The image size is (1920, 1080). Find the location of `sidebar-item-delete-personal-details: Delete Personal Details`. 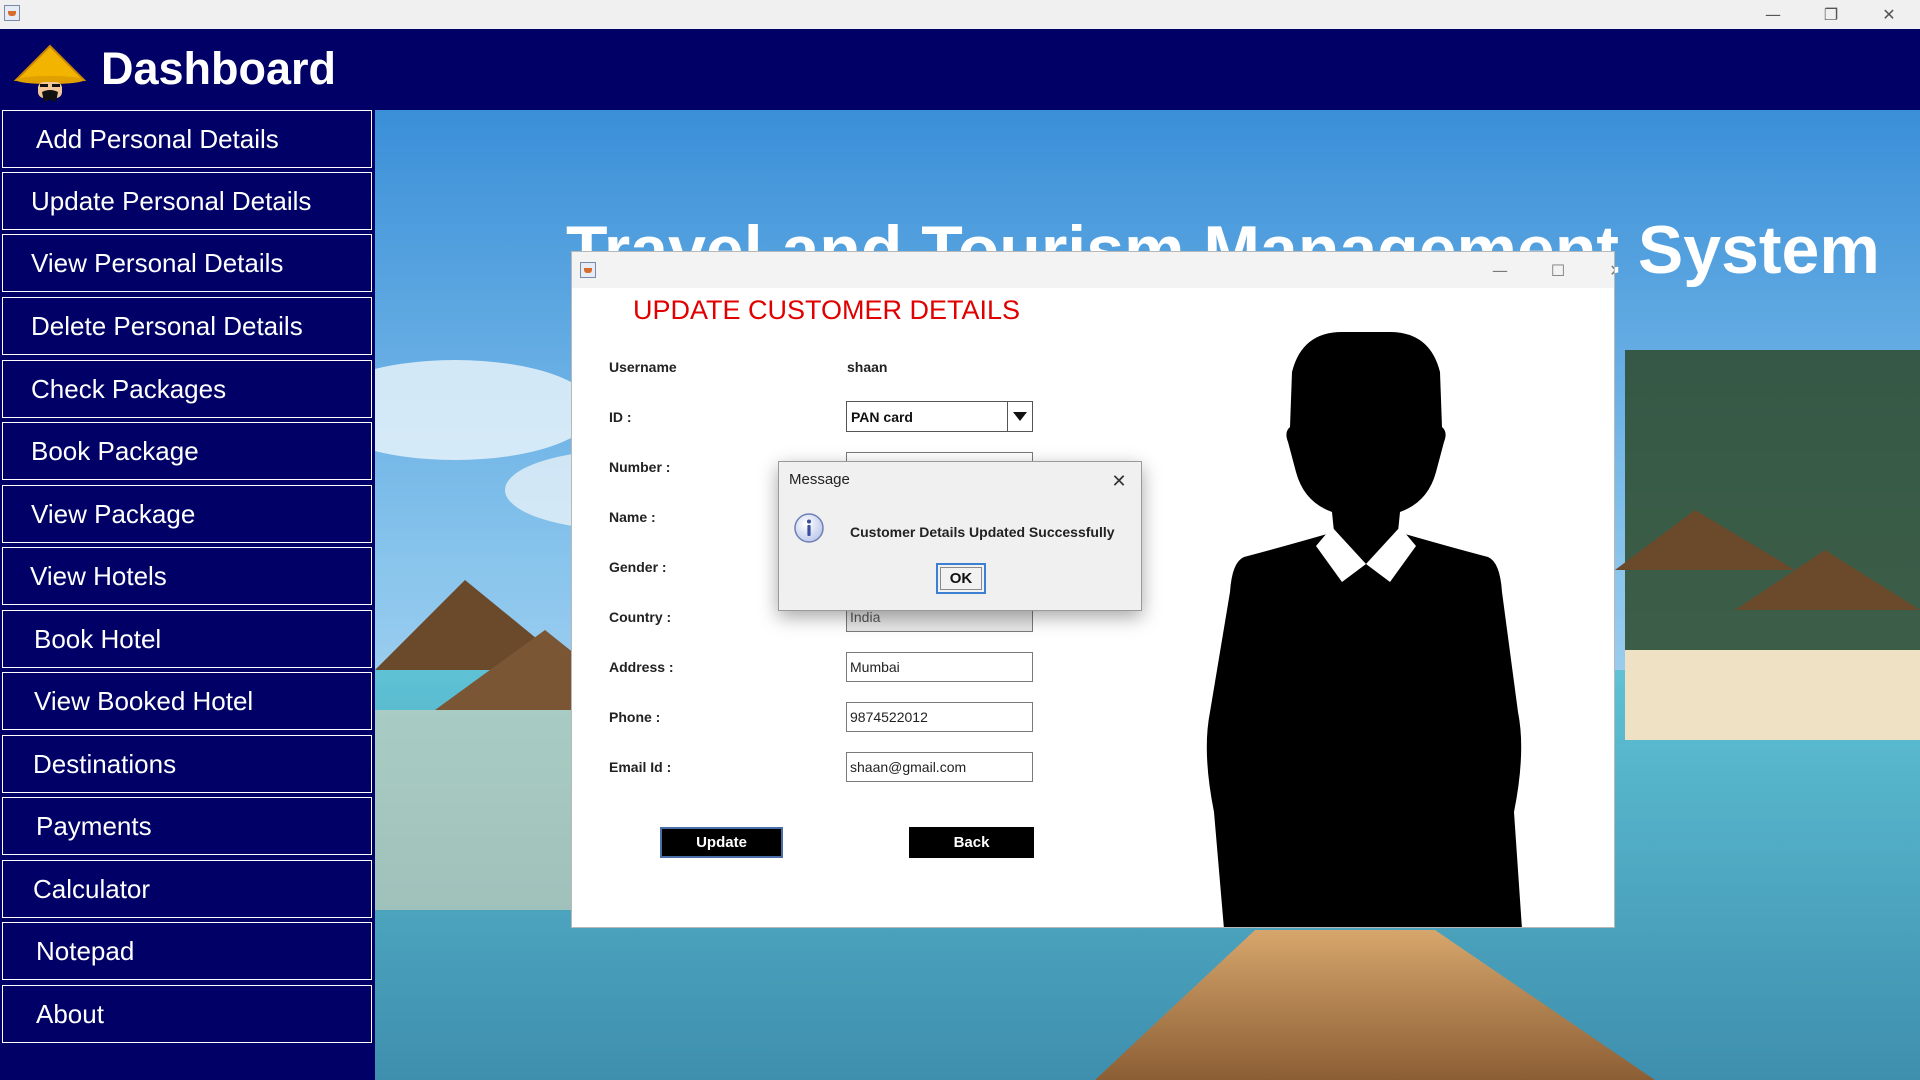

sidebar-item-delete-personal-details: Delete Personal Details is located at coordinates (187, 326).